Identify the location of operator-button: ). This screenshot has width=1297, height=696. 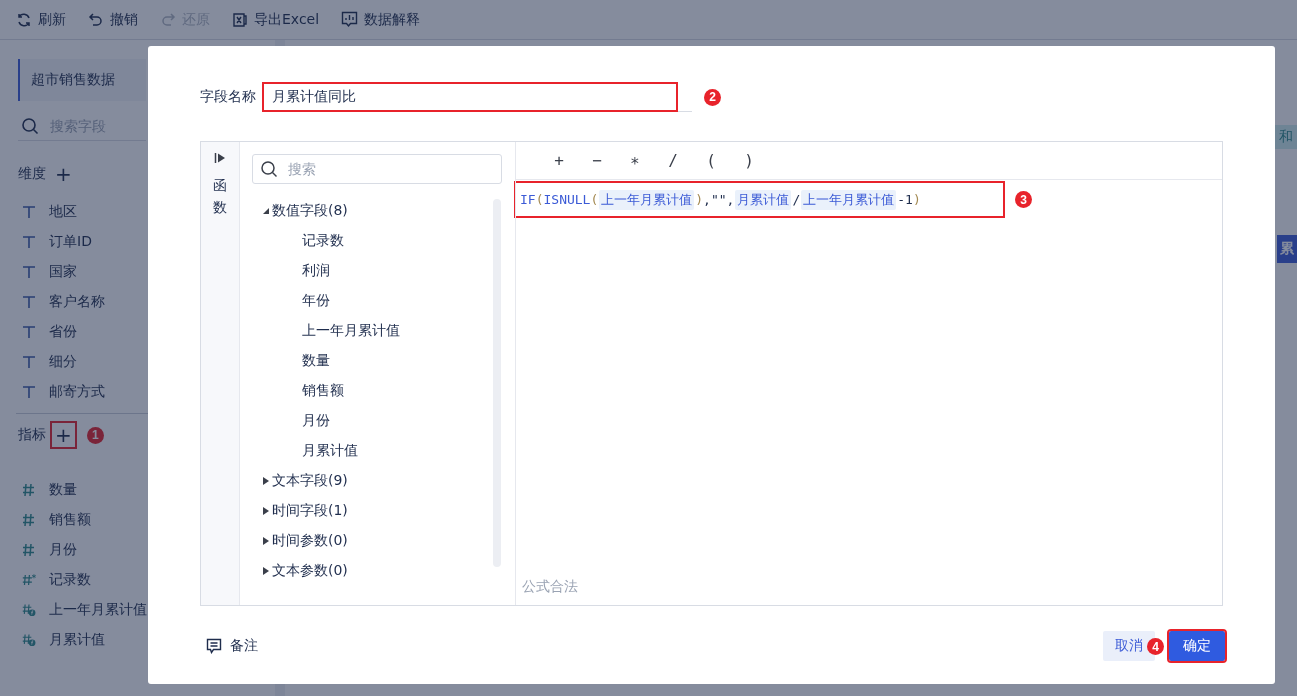
(749, 160).